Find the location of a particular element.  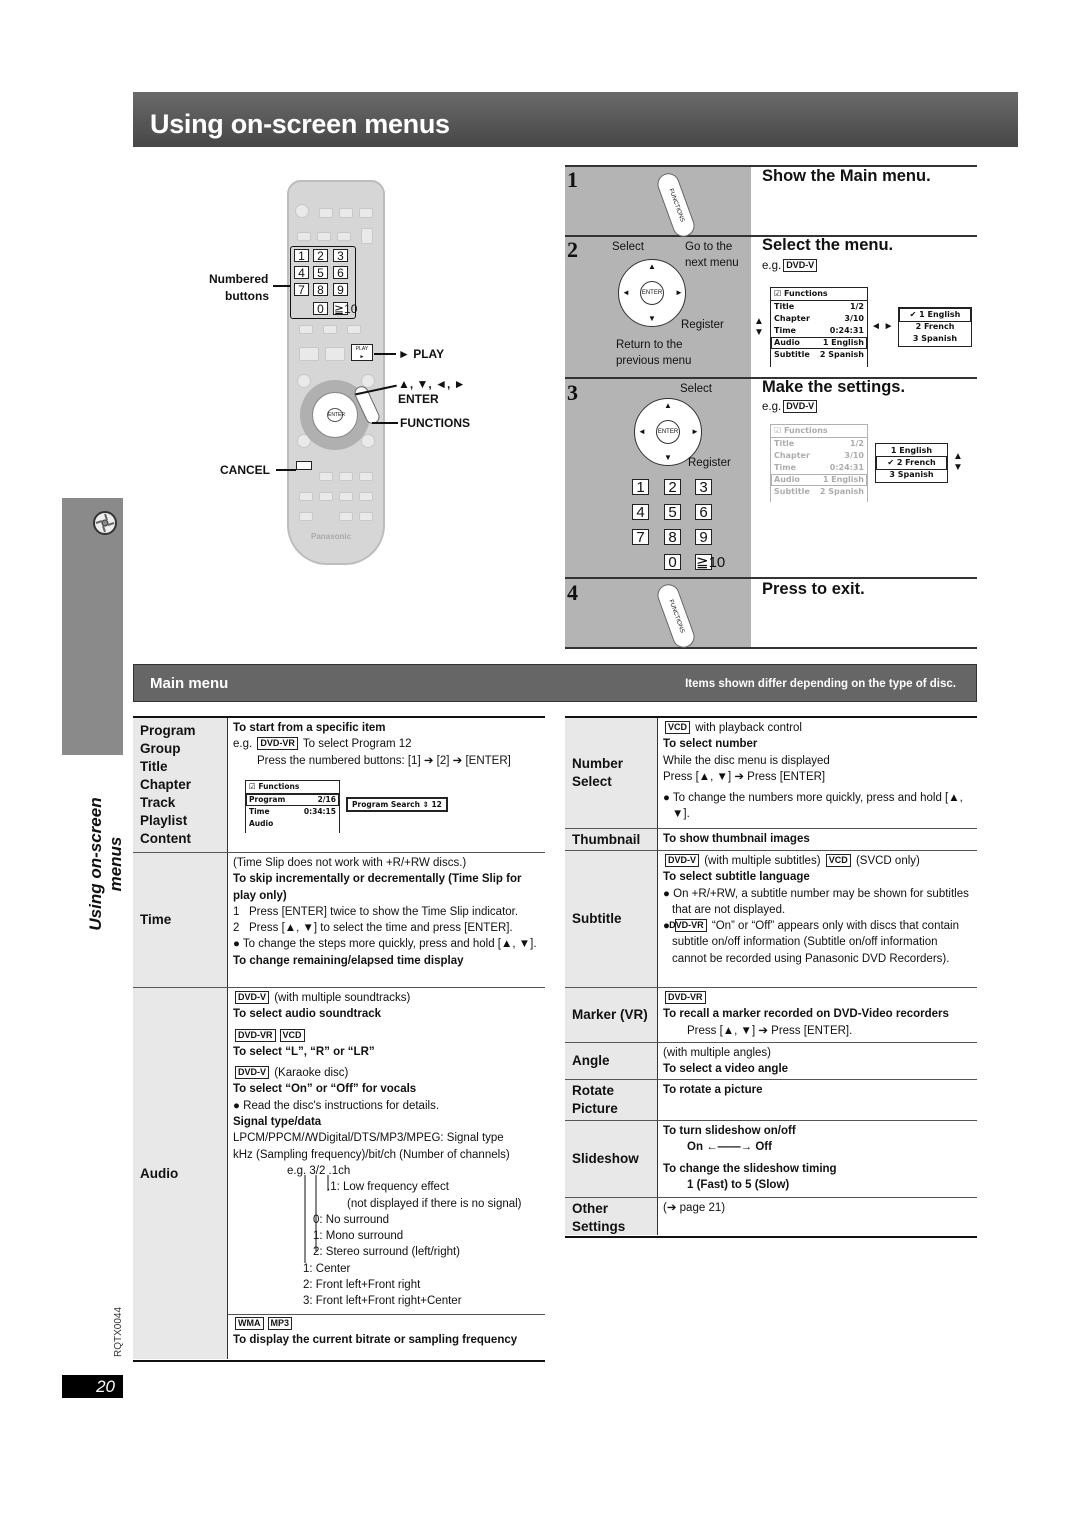

enter-key: ENTER is located at coordinates (336, 415).